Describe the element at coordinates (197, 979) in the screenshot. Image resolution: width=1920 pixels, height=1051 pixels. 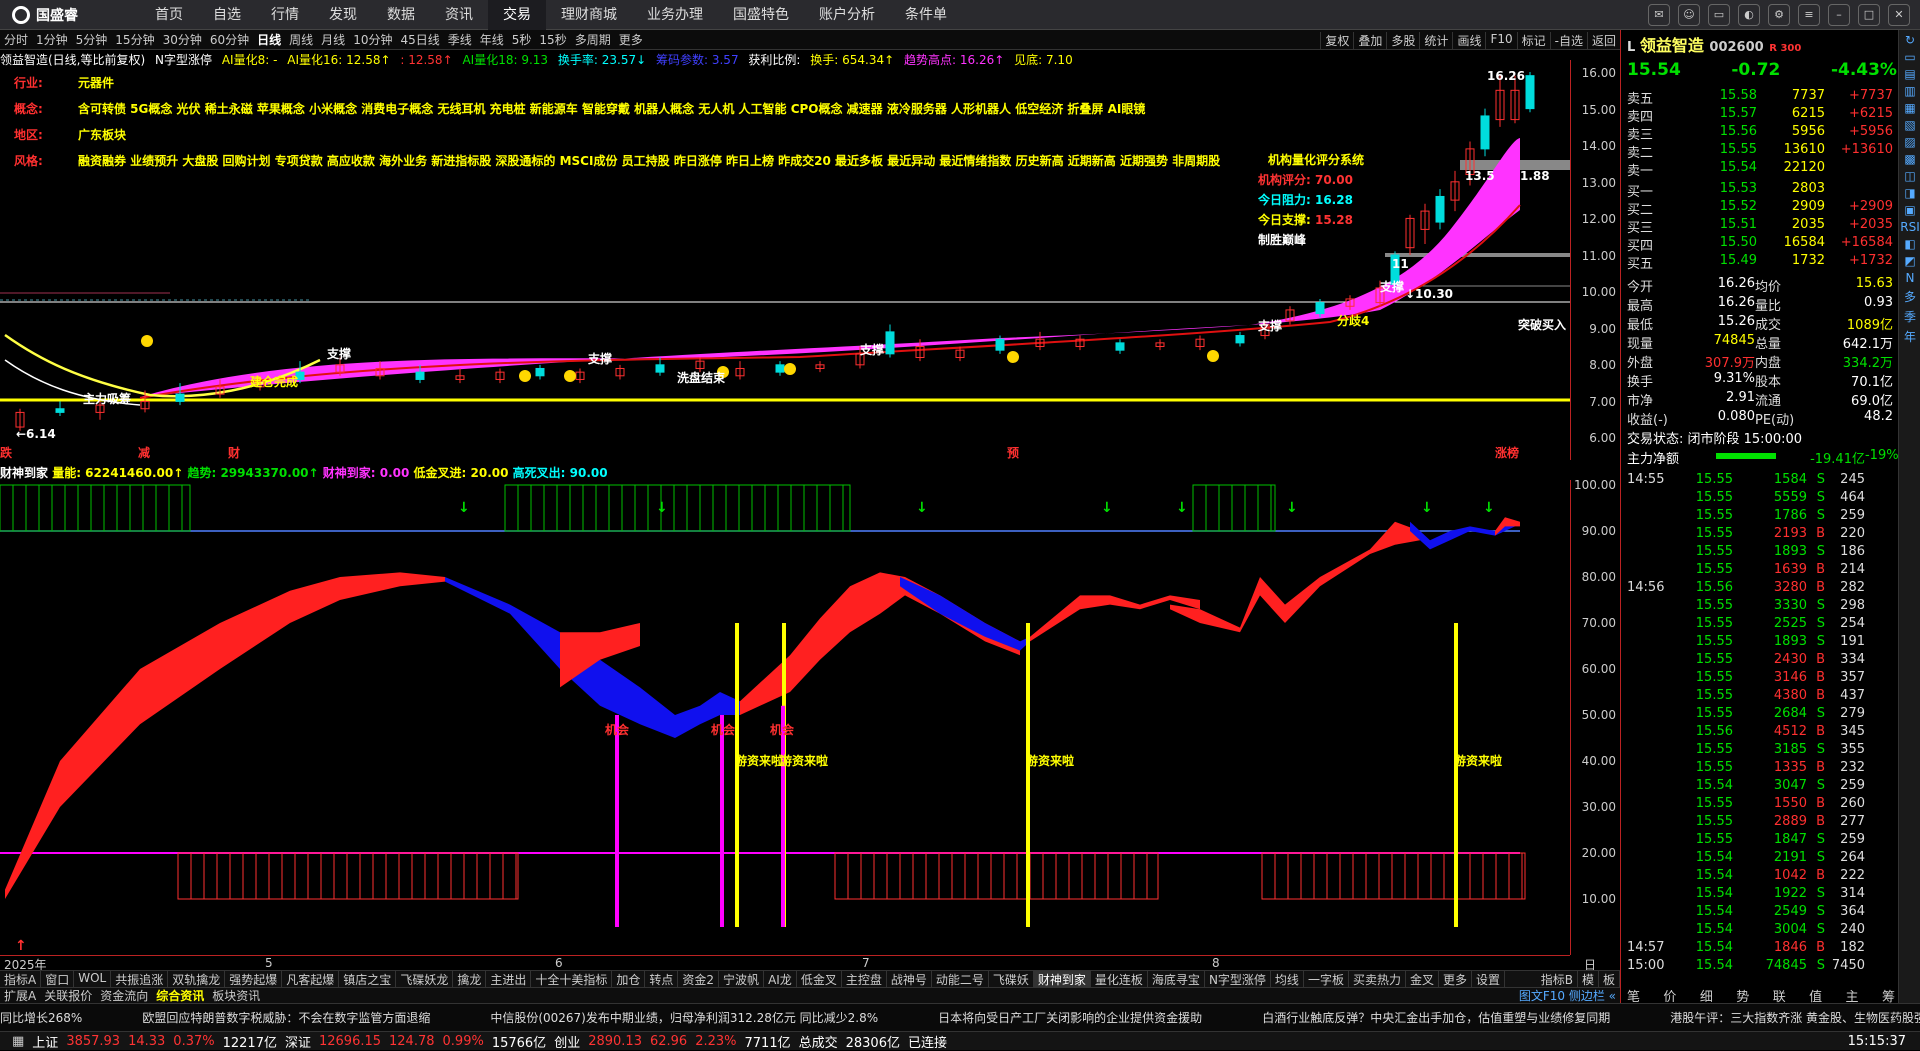
I see `indicator-tab-4: 双轨擒龙` at that location.